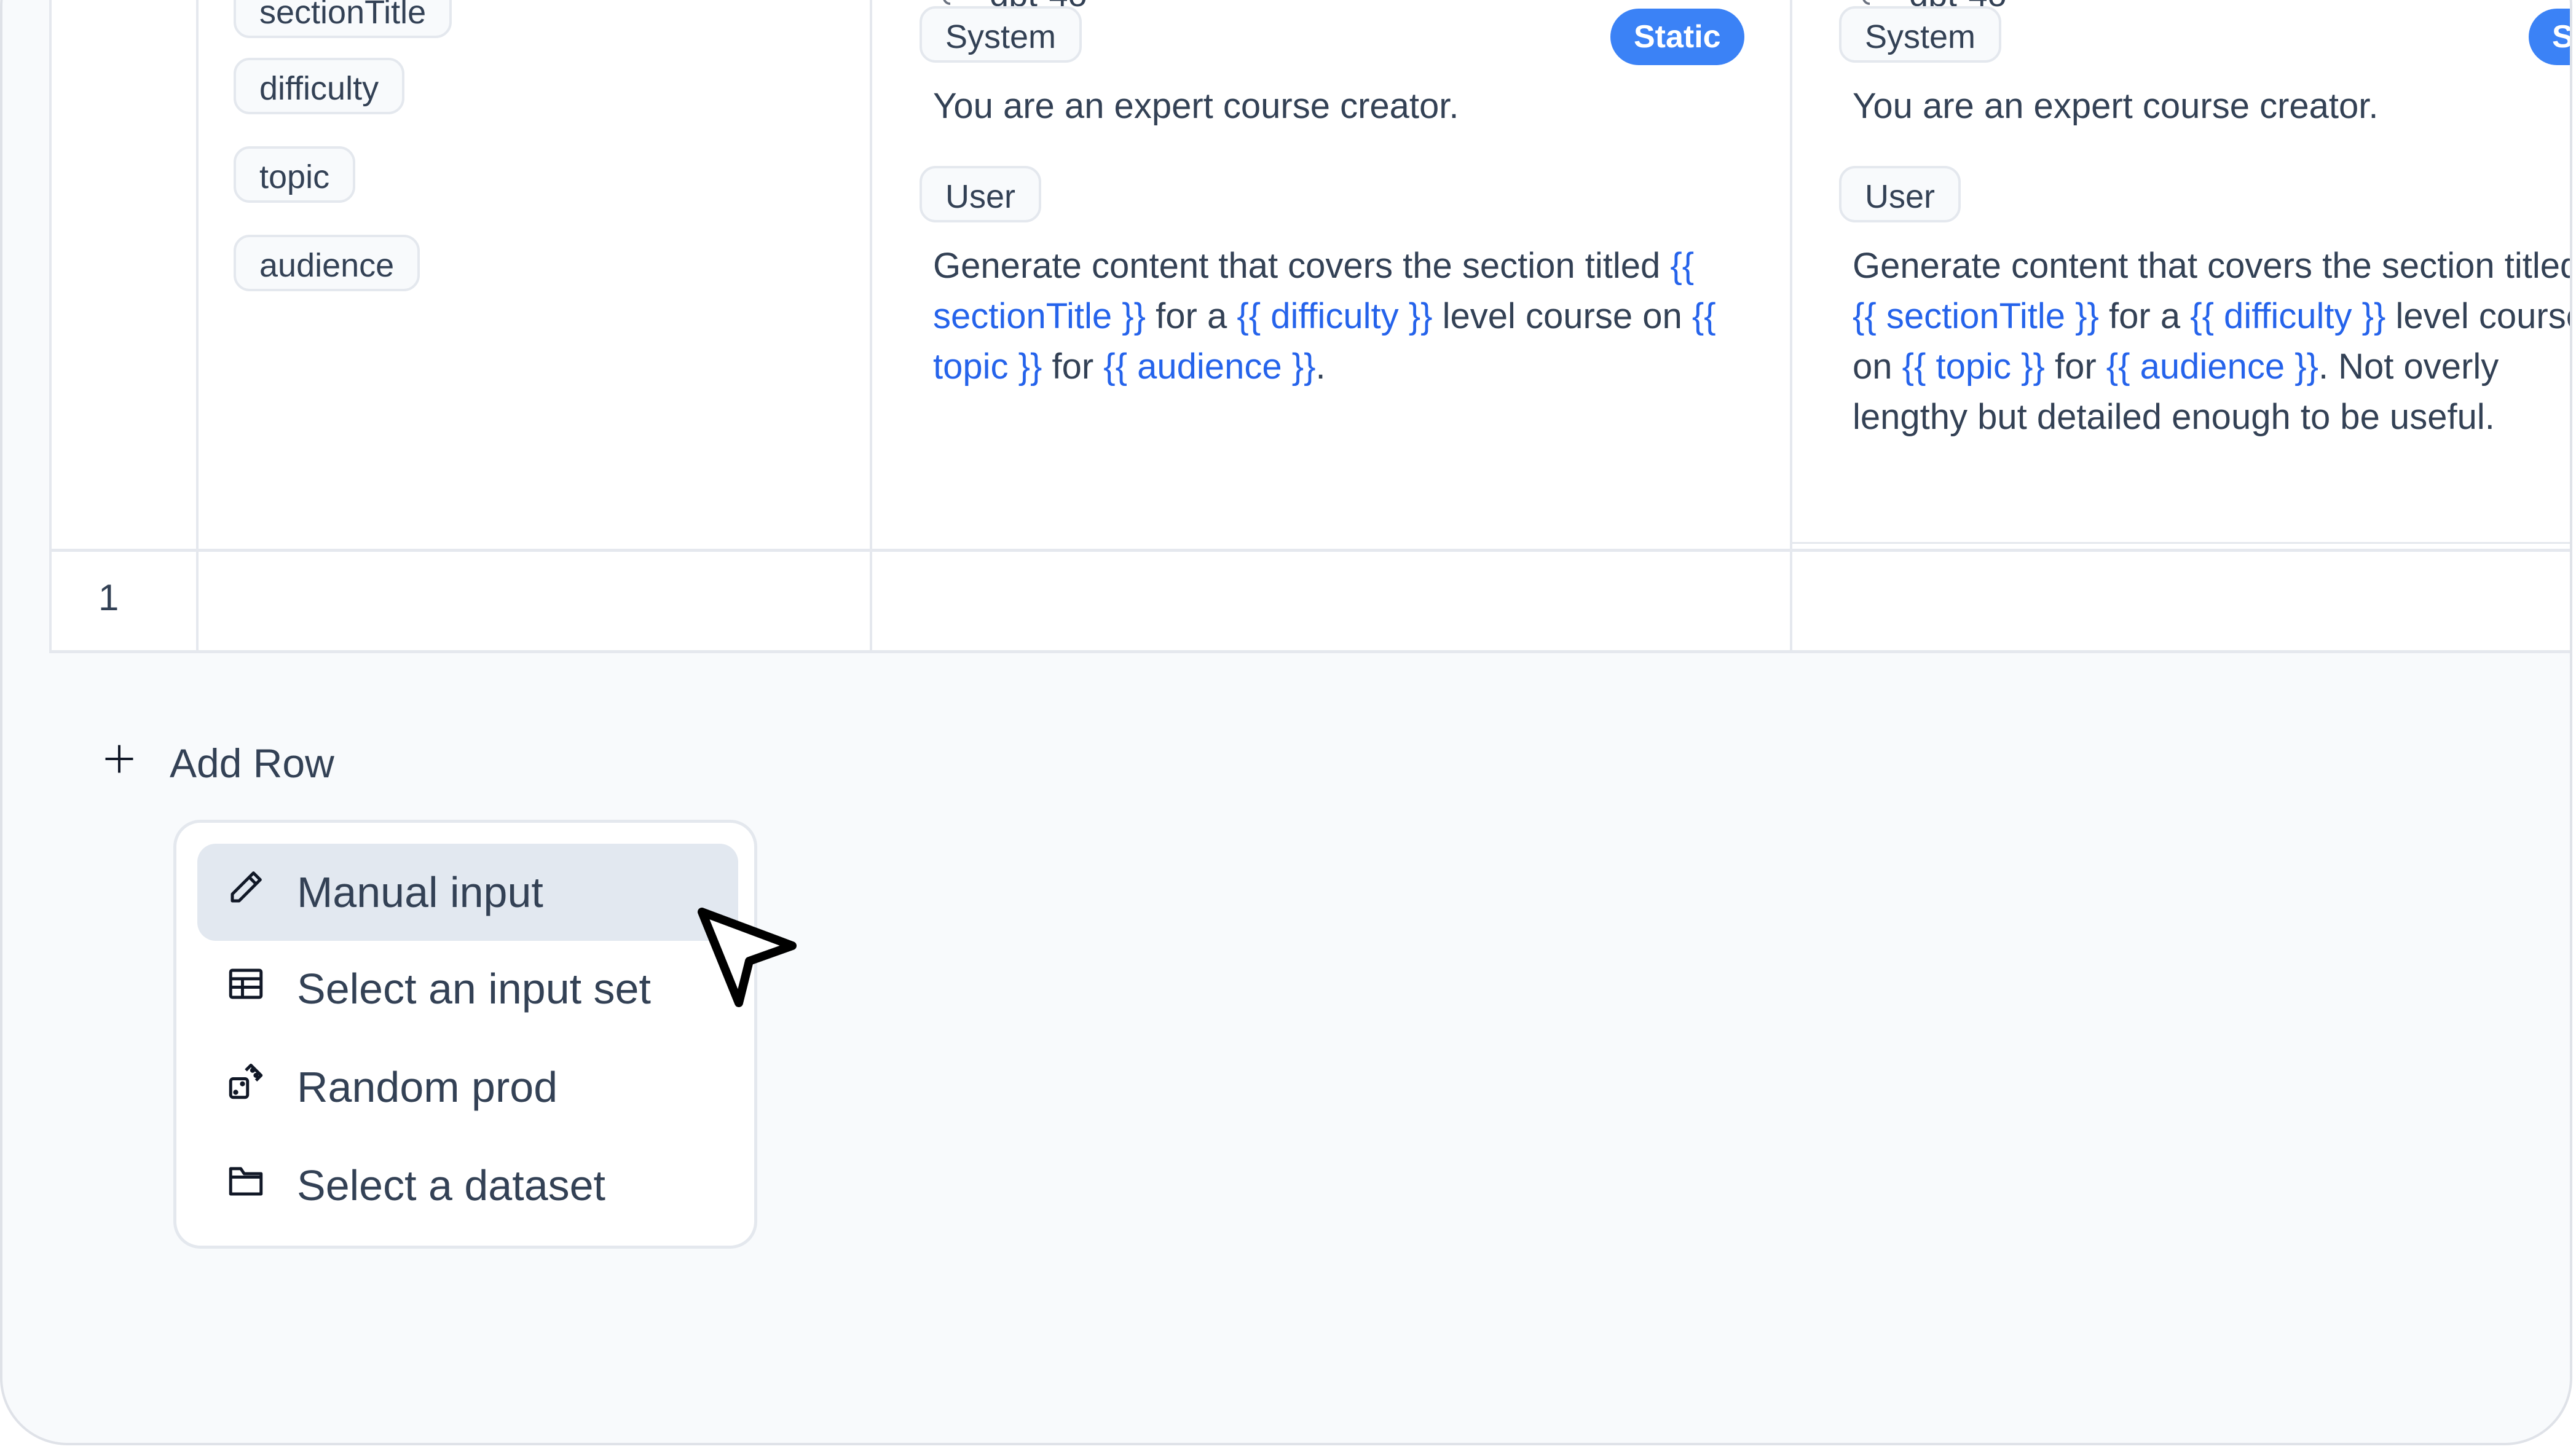 The height and width of the screenshot is (1449, 2576). I want to click on row-number: 1, so click(109, 597).